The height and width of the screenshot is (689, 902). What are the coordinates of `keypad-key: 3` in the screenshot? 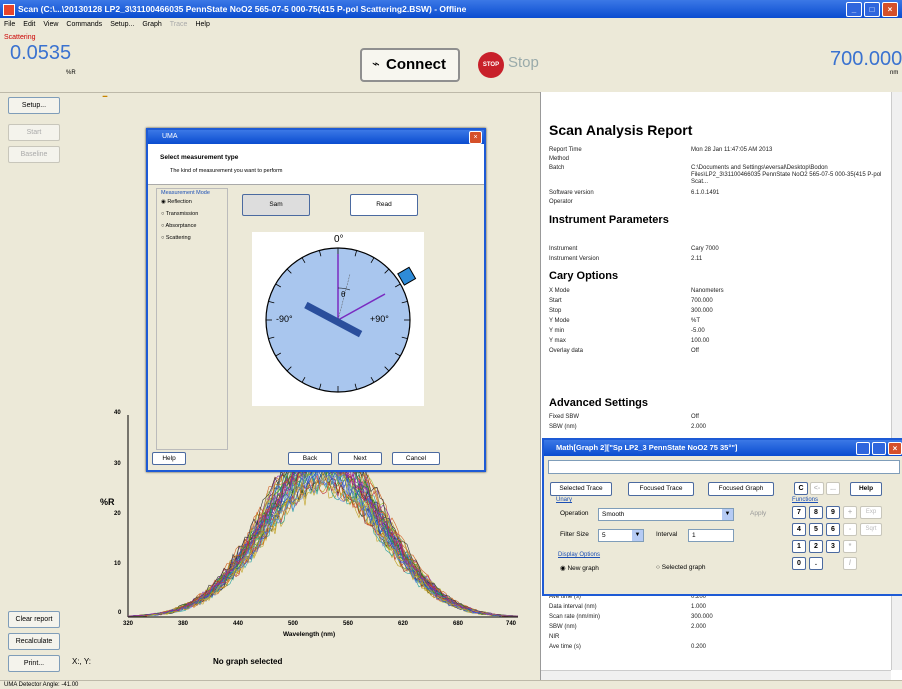 It's located at (833, 546).